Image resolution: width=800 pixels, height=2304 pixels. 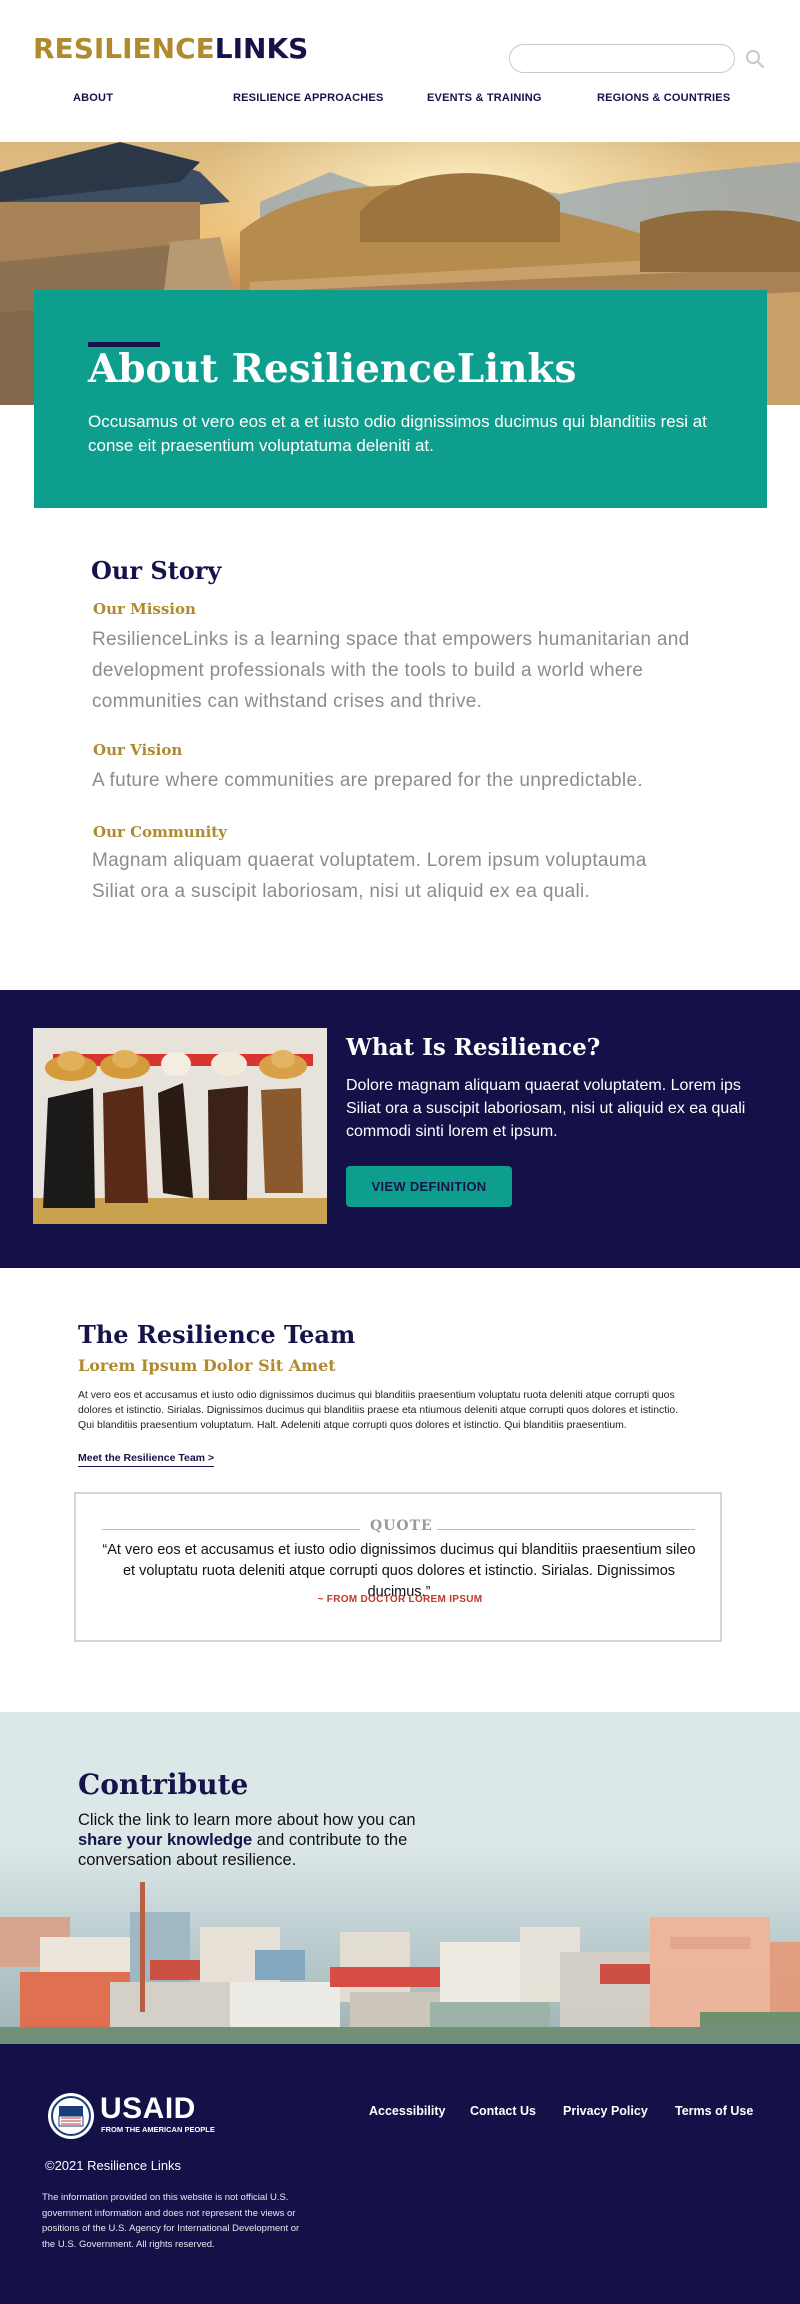 I want to click on footer-contact-link: Contact Us, so click(x=503, y=2111).